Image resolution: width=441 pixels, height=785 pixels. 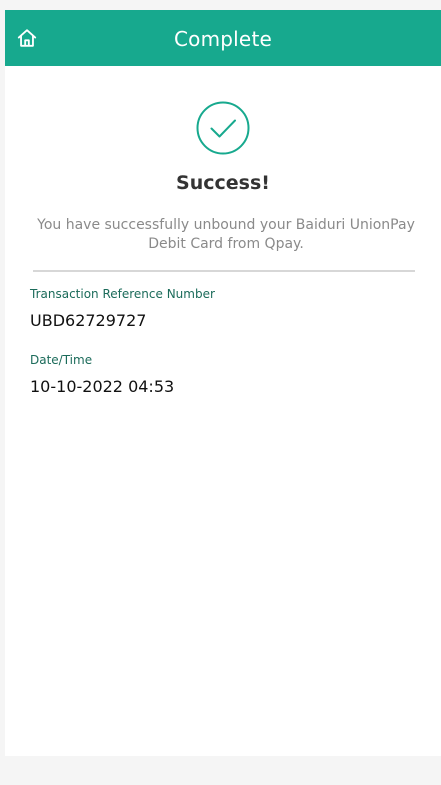 I want to click on reference-number-label: Transaction Reference Number, so click(x=122, y=294).